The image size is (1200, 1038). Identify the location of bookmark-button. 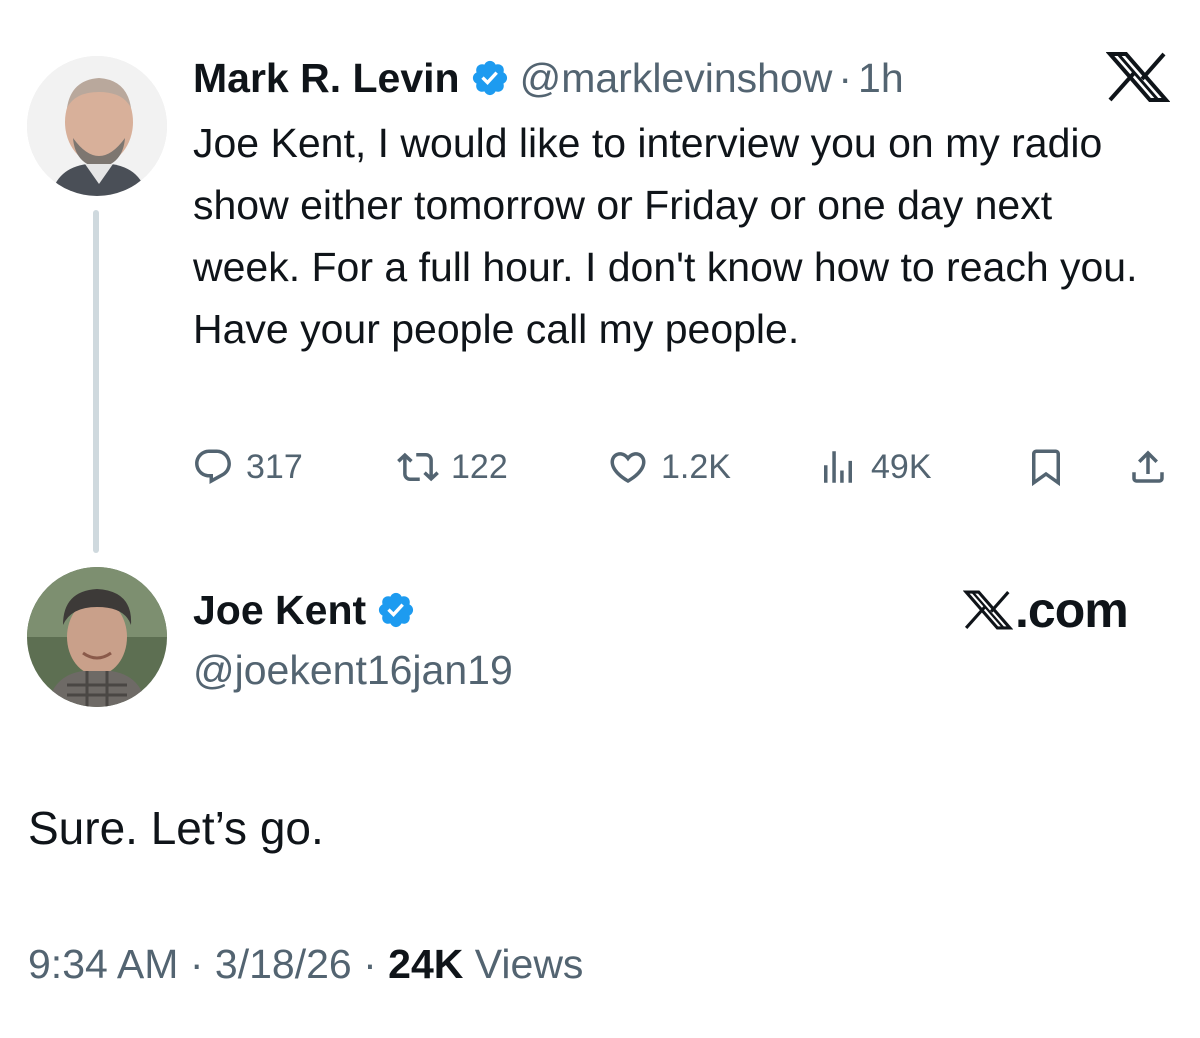
(1046, 467).